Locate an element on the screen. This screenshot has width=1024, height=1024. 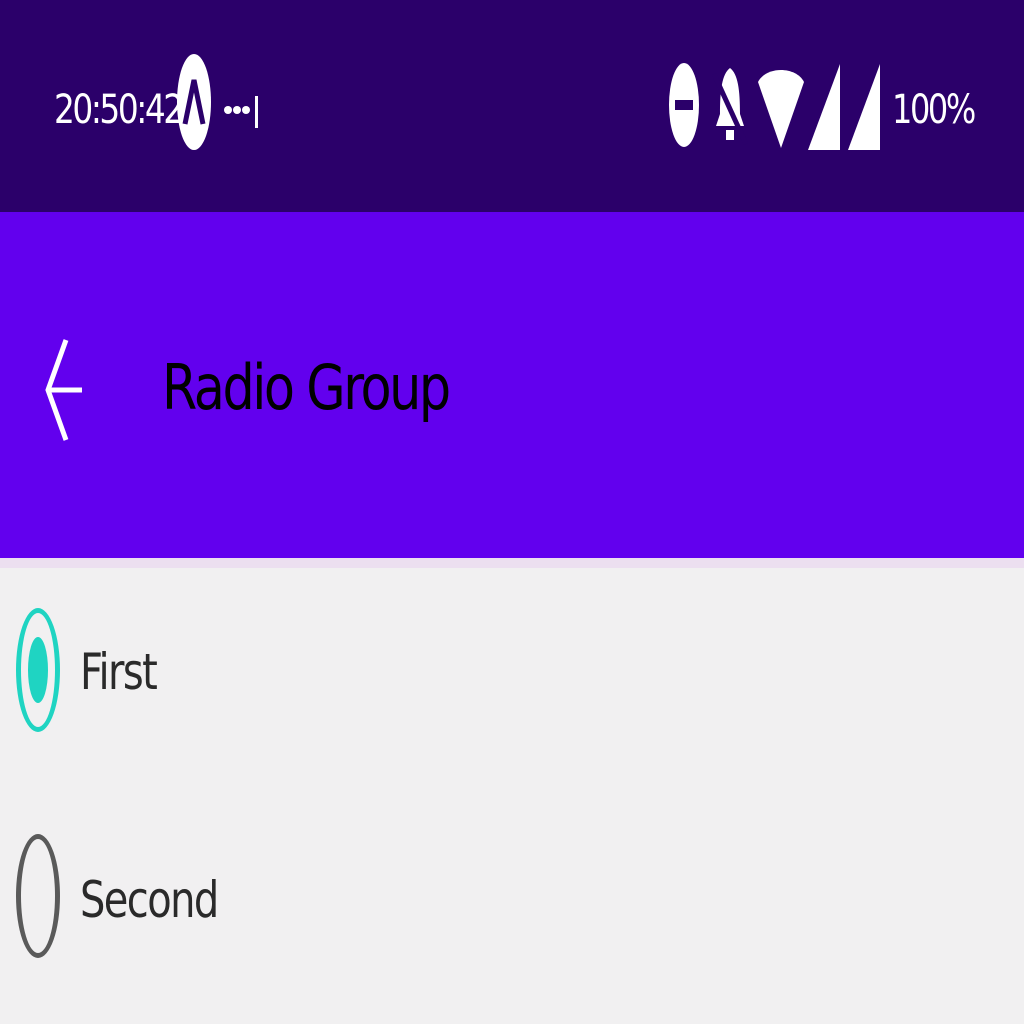
radio-dot is located at coordinates (38, 670).